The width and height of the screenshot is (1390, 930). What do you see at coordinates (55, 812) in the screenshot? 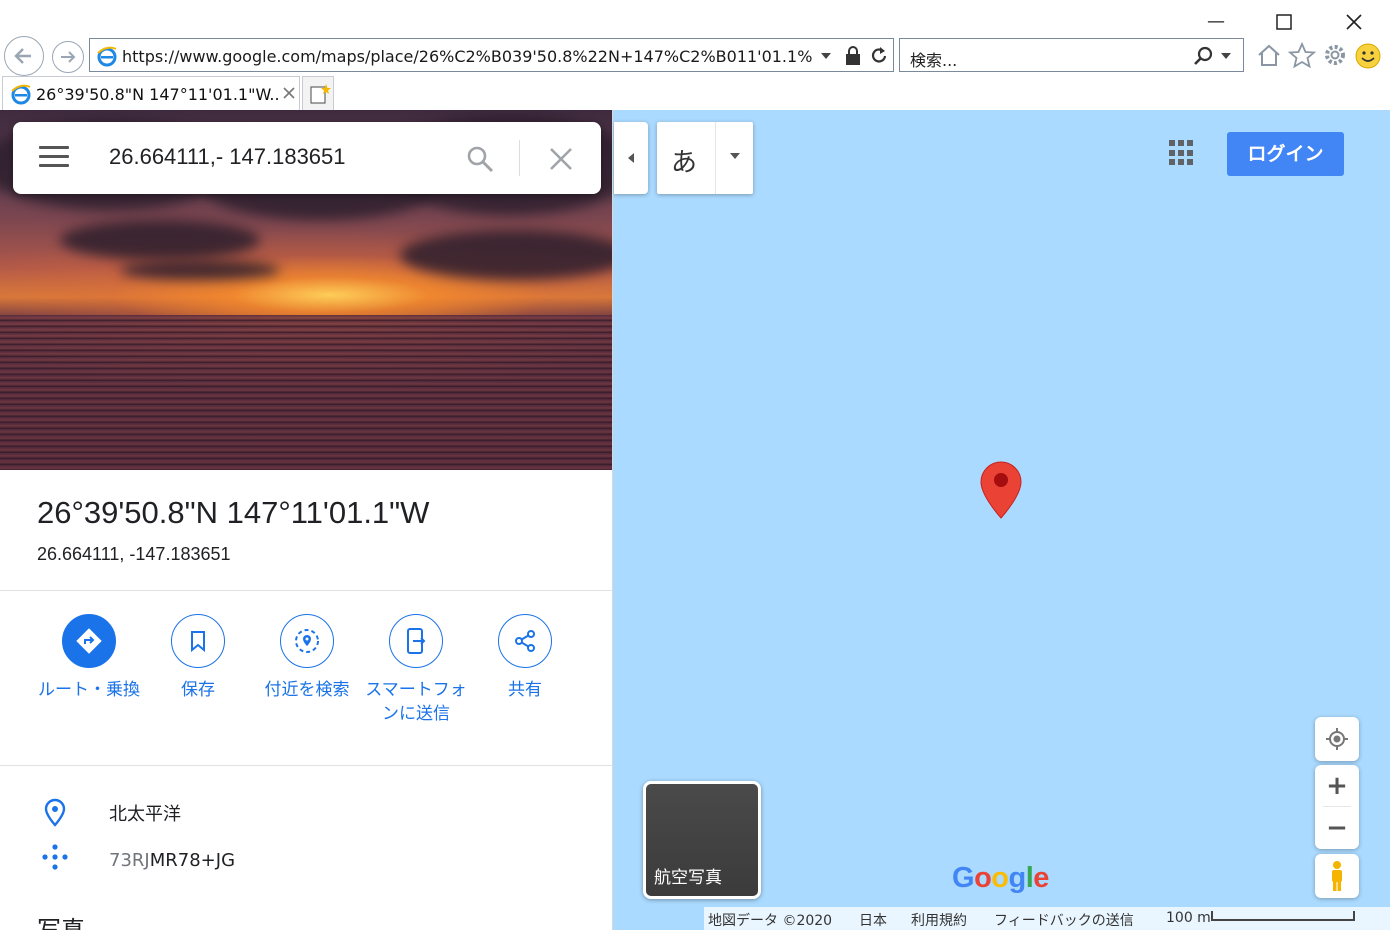
I see `location-pin-icon` at bounding box center [55, 812].